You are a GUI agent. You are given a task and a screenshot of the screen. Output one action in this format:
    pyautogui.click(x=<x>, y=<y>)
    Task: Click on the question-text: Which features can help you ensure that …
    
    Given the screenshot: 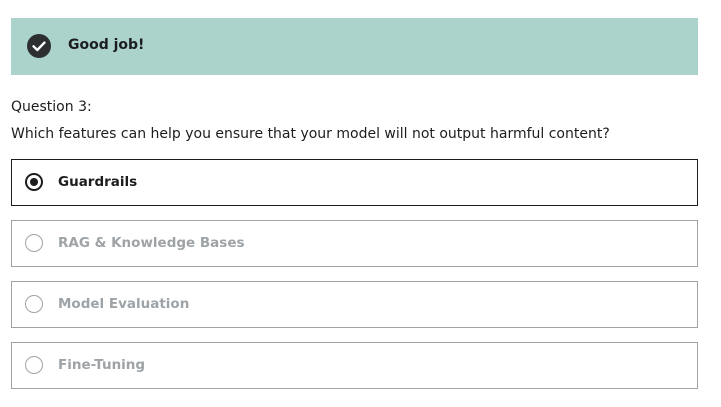 What is the action you would take?
    pyautogui.click(x=310, y=134)
    